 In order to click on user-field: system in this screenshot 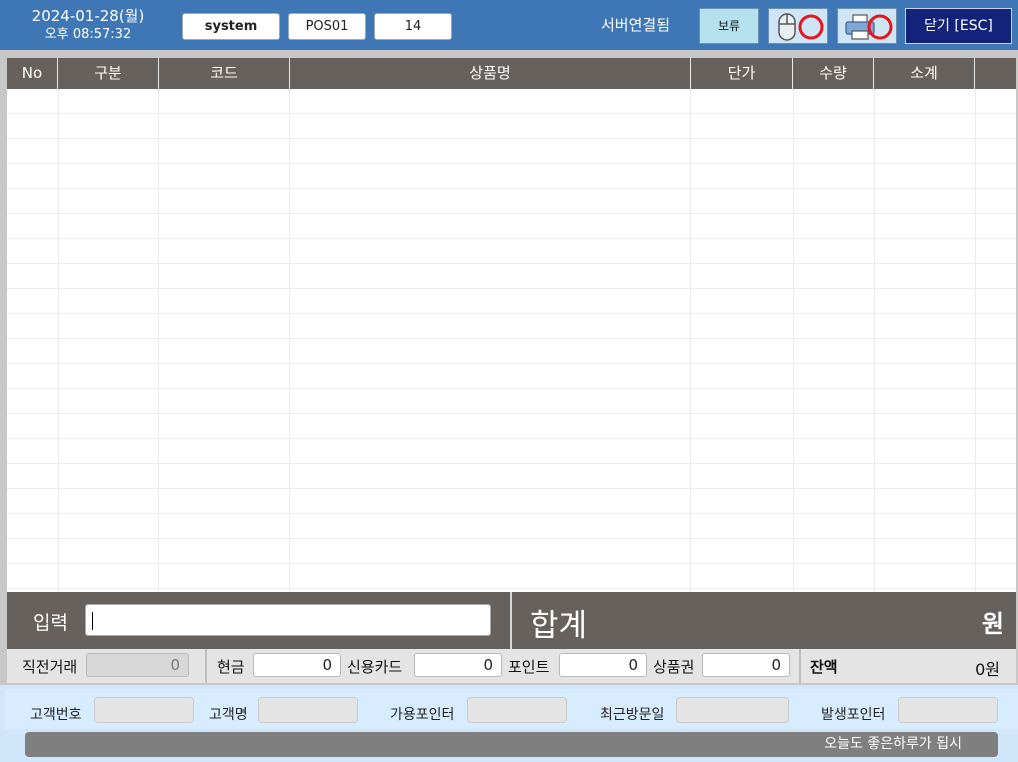, I will do `click(231, 26)`.